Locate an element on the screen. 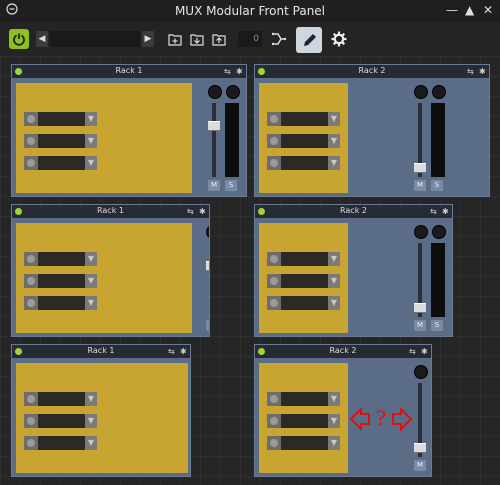  minimize-button: — is located at coordinates (452, 10).